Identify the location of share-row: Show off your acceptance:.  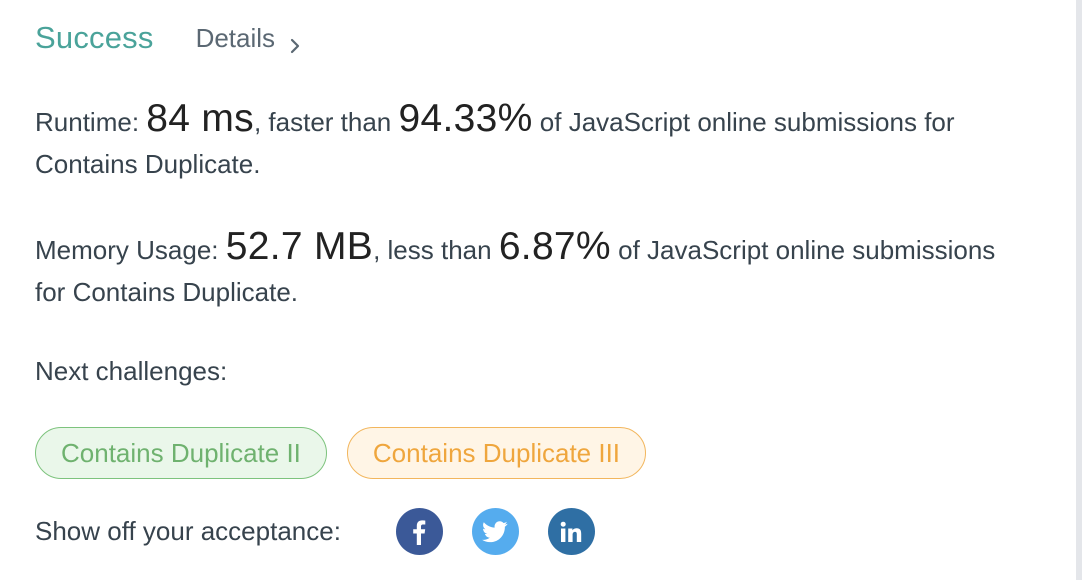
(315, 531).